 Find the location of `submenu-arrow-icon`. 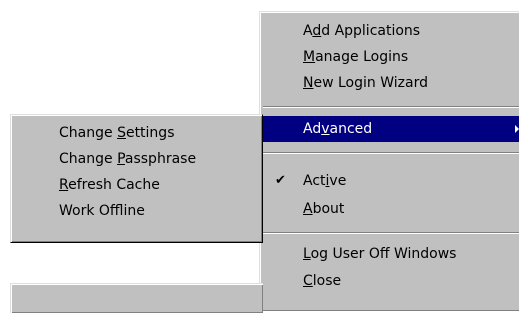

submenu-arrow-icon is located at coordinates (517, 129).